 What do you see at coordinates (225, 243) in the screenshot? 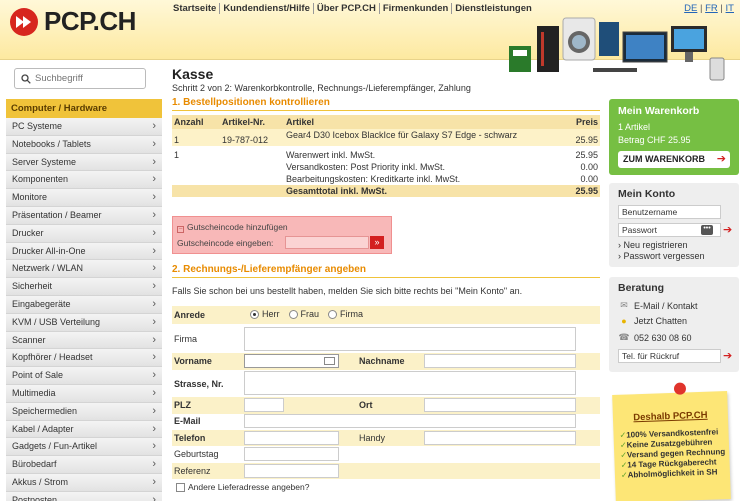
I see `voucher-label: Gutscheincode eingeben:` at bounding box center [225, 243].